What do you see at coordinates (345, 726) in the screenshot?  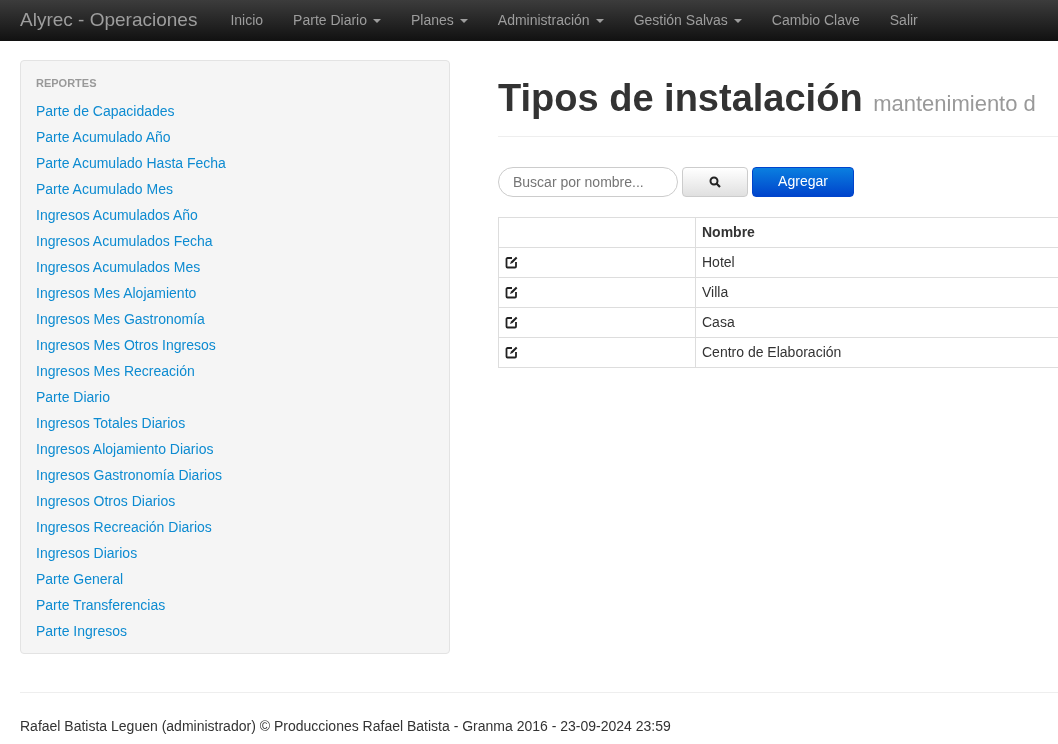 I see `footer-text: Rafael Batista Leguen (administrador) © Producciones Rafael Batista - Granma 2016 - 23-09-2024 23:59` at bounding box center [345, 726].